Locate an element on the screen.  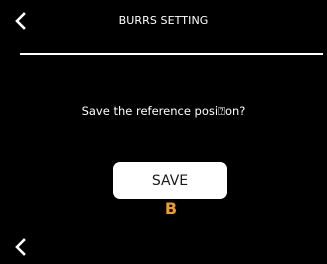
marker-label: B is located at coordinates (171, 208).